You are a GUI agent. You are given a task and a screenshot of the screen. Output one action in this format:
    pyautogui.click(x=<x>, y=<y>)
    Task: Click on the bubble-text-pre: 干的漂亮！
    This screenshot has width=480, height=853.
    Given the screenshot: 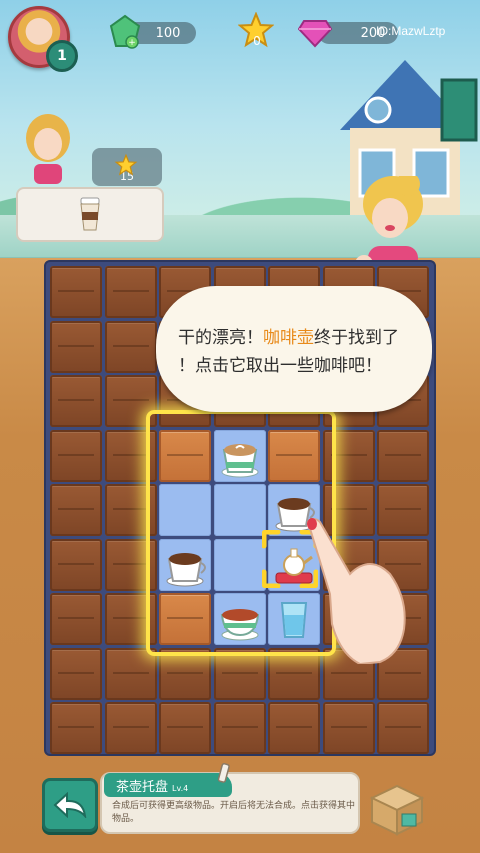 What is the action you would take?
    pyautogui.click(x=220, y=338)
    